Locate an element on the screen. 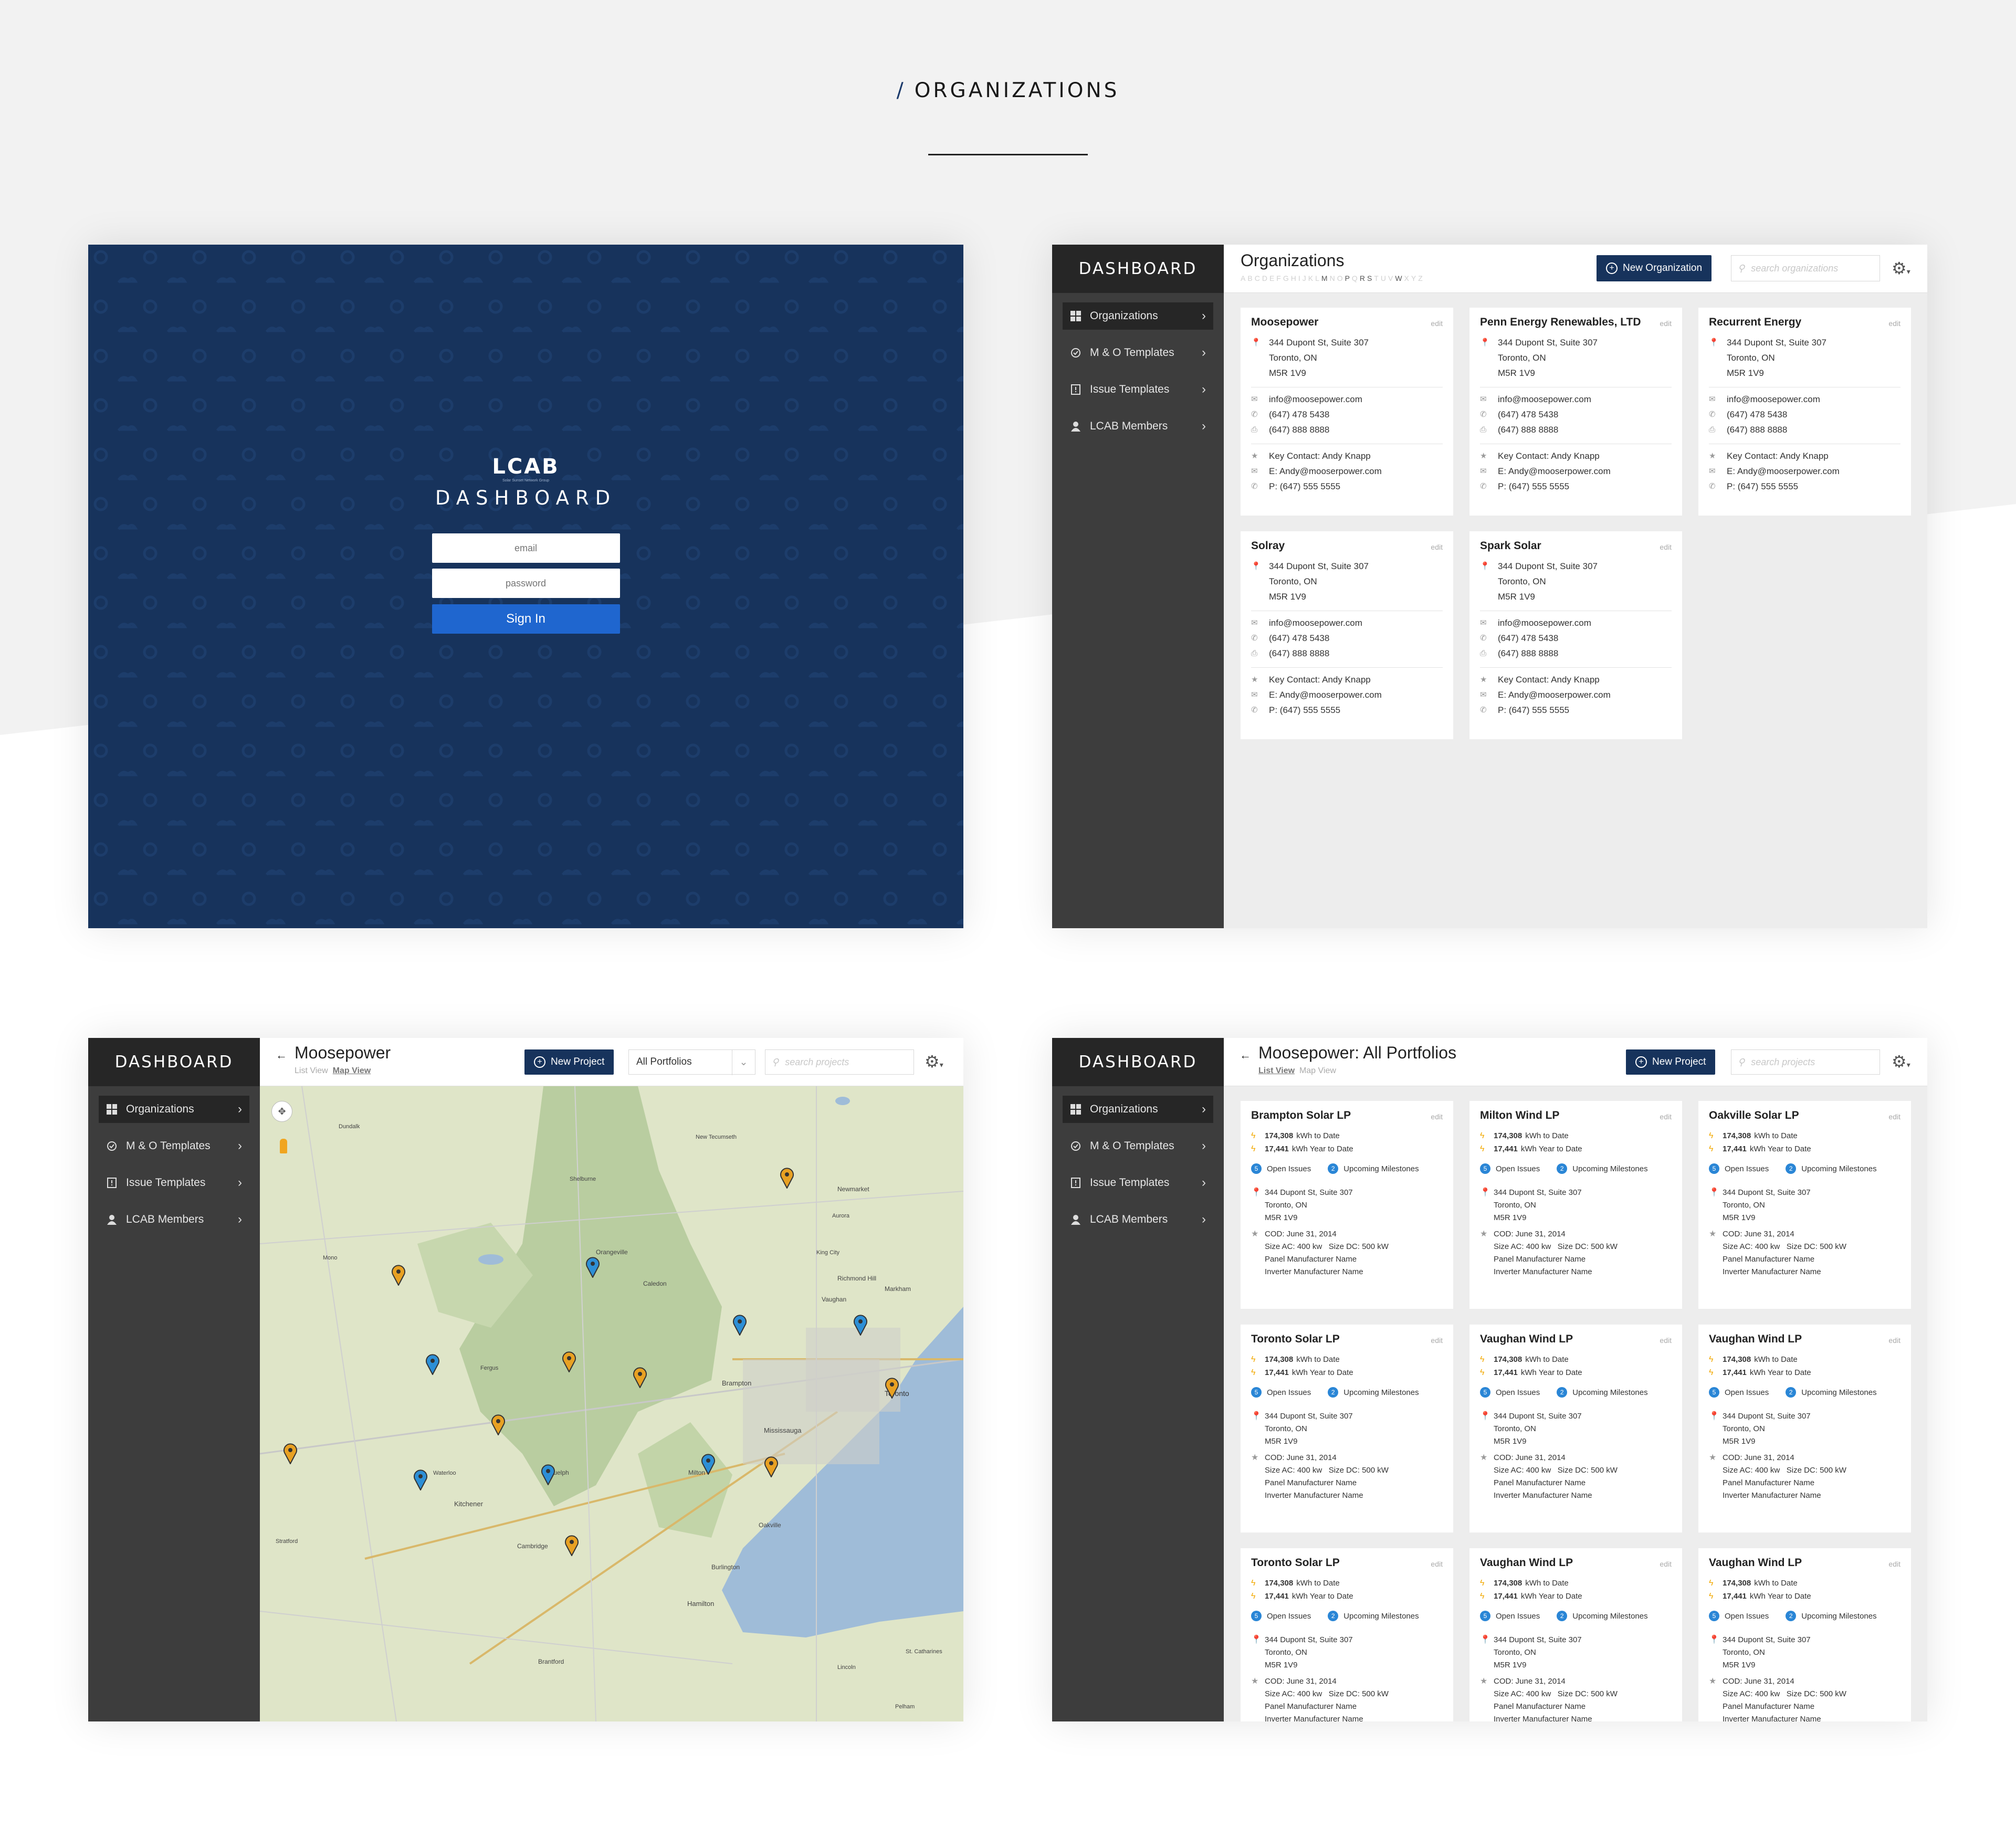  alphabet-letter: U is located at coordinates (1384, 278).